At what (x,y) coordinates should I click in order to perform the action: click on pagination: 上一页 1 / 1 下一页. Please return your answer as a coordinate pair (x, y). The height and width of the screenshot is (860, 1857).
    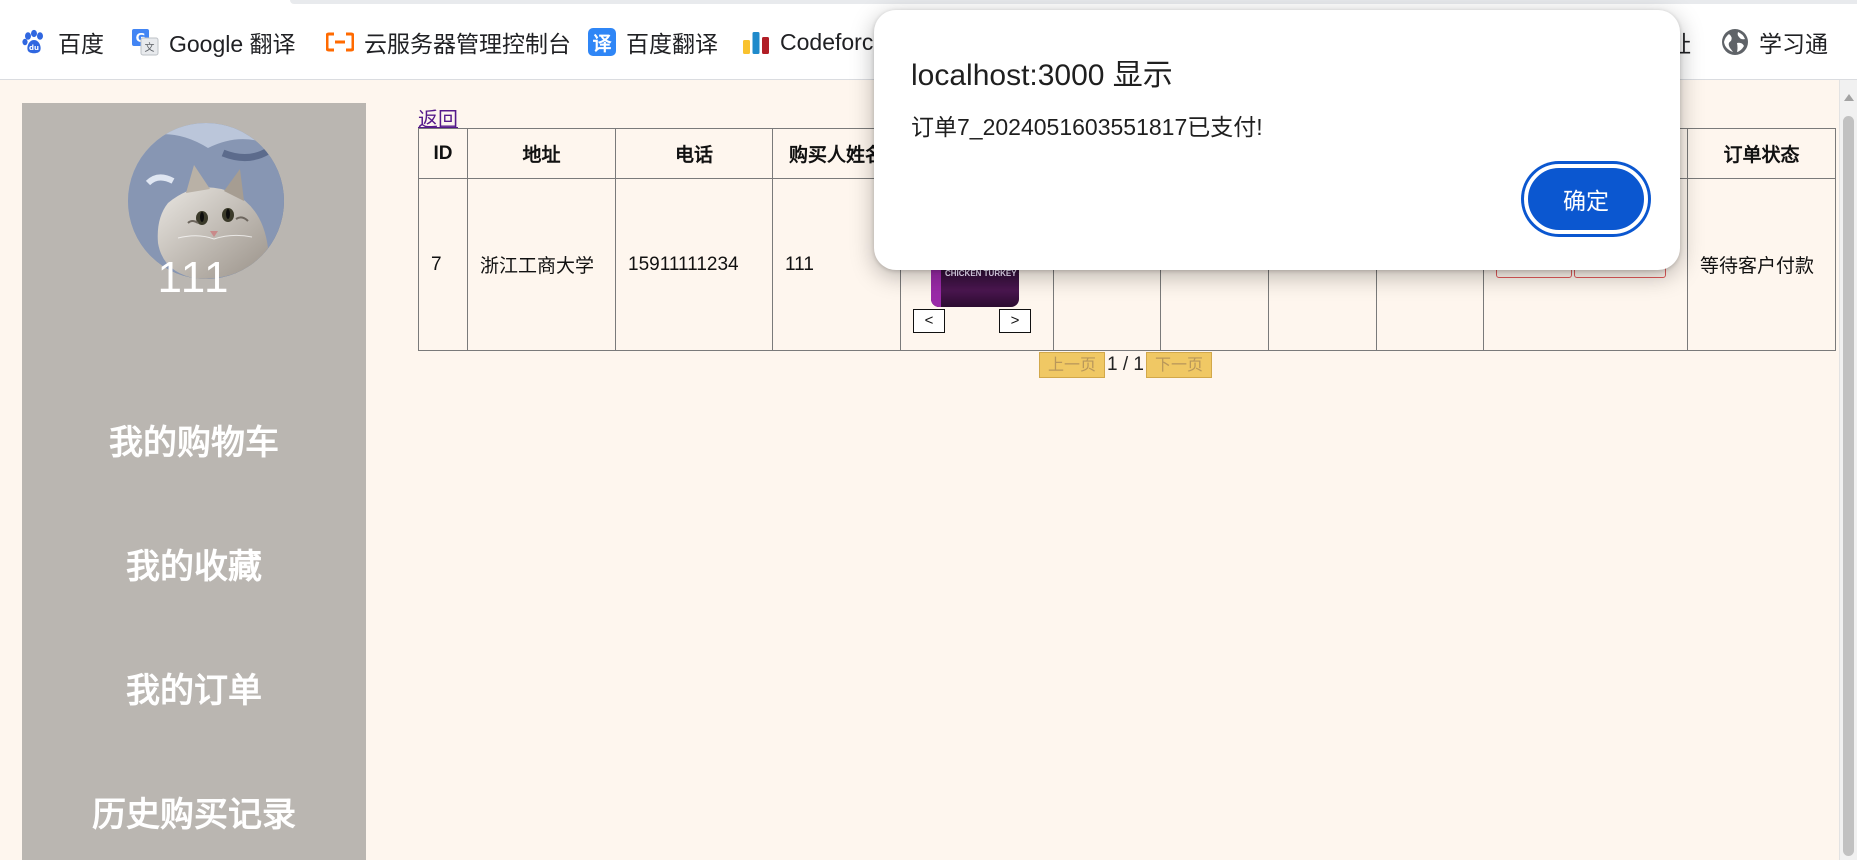
    Looking at the image, I should click on (1126, 365).